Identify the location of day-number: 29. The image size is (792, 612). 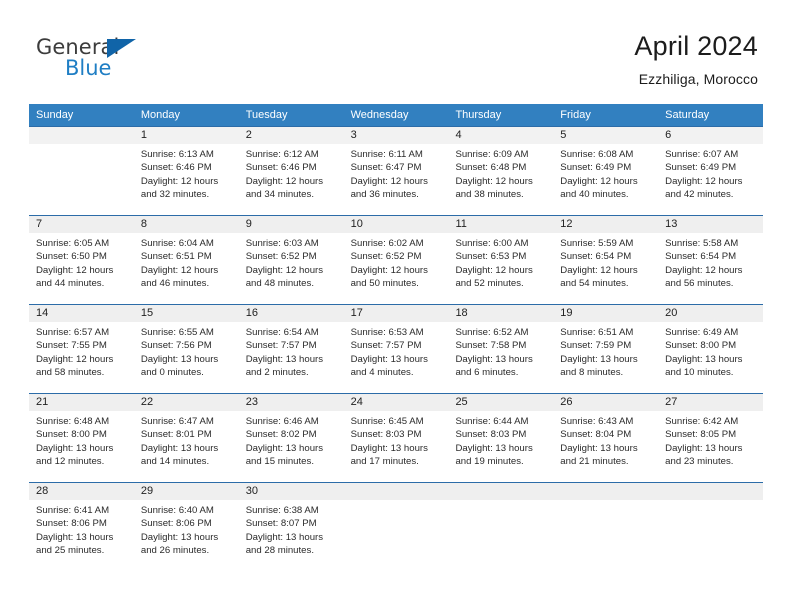
(186, 491).